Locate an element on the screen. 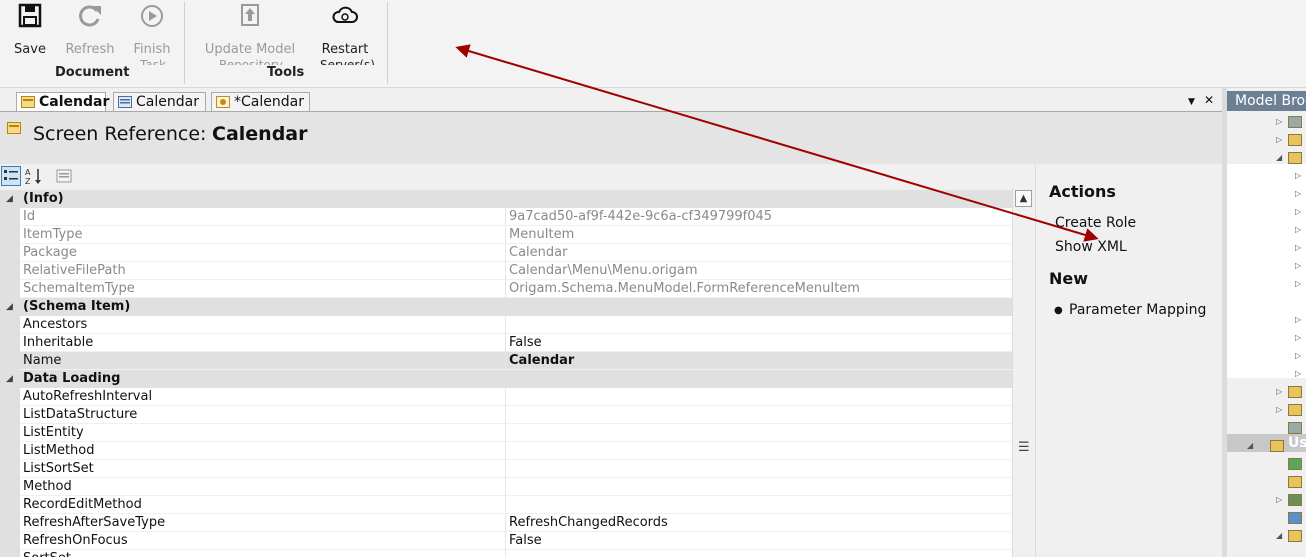  save-button: Save is located at coordinates (30, 31).